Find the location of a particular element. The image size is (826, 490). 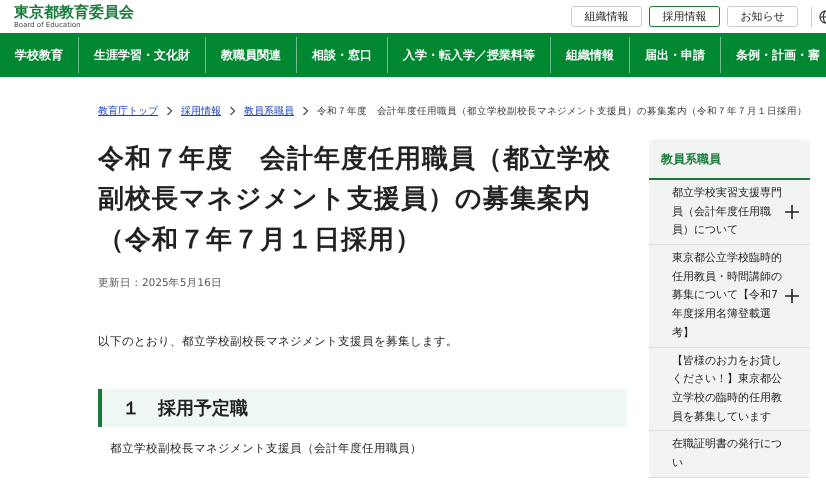

page-title: 令和７年度 会計年度任用職員（都立学校副校長マネジメント支援員）の募集案内（令和７年７月１日採用） is located at coordinates (355, 200).